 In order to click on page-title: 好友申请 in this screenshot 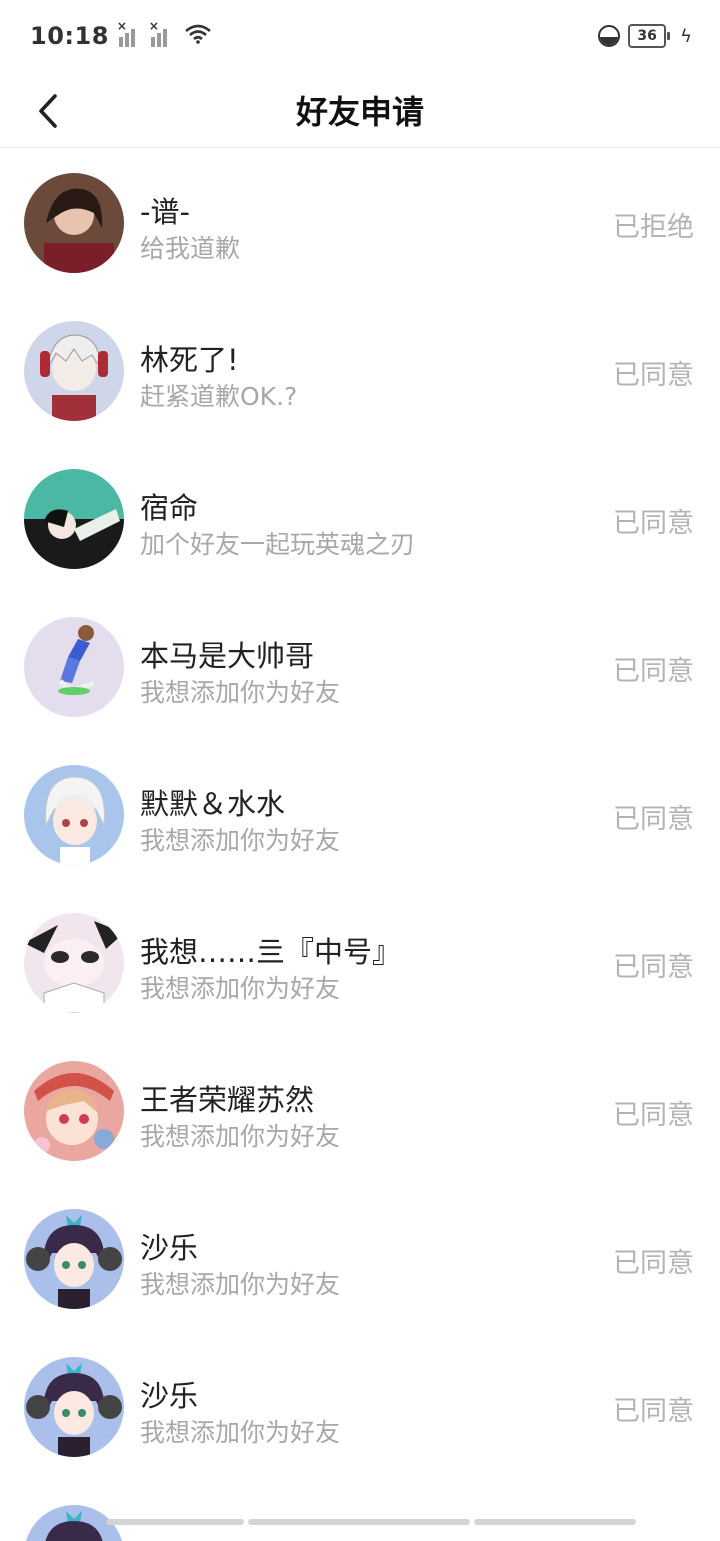, I will do `click(359, 111)`.